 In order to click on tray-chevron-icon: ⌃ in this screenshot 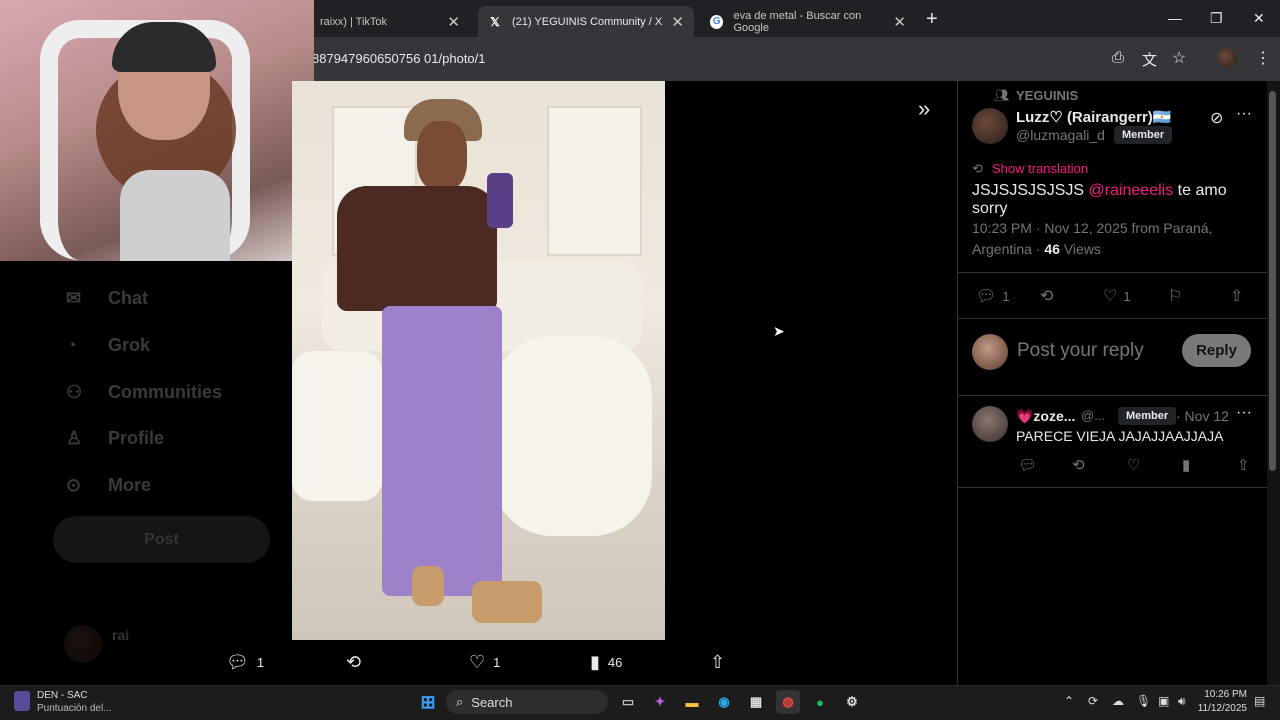, I will do `click(1069, 701)`.